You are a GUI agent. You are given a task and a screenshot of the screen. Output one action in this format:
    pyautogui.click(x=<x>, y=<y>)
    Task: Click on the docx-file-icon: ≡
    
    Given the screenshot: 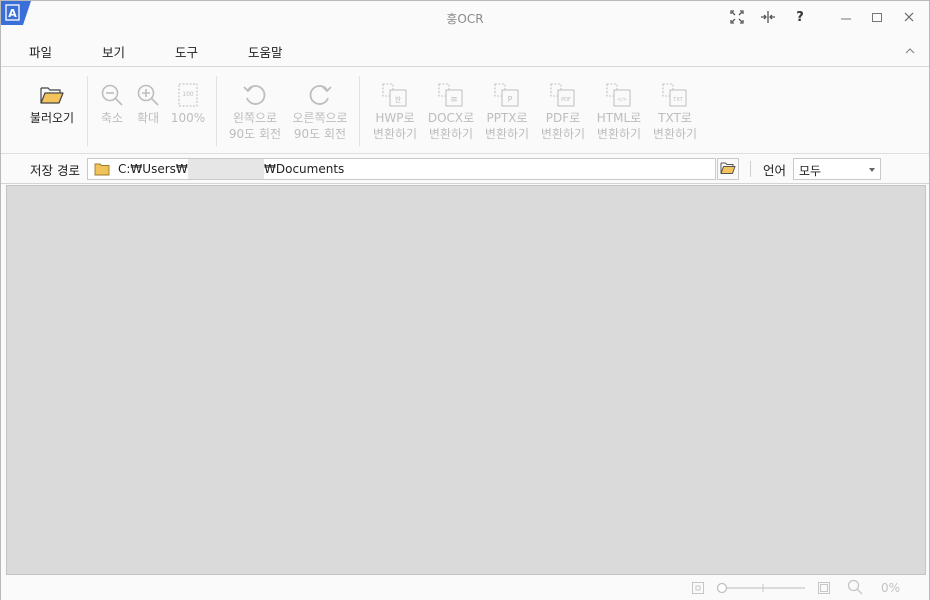 What is the action you would take?
    pyautogui.click(x=451, y=95)
    